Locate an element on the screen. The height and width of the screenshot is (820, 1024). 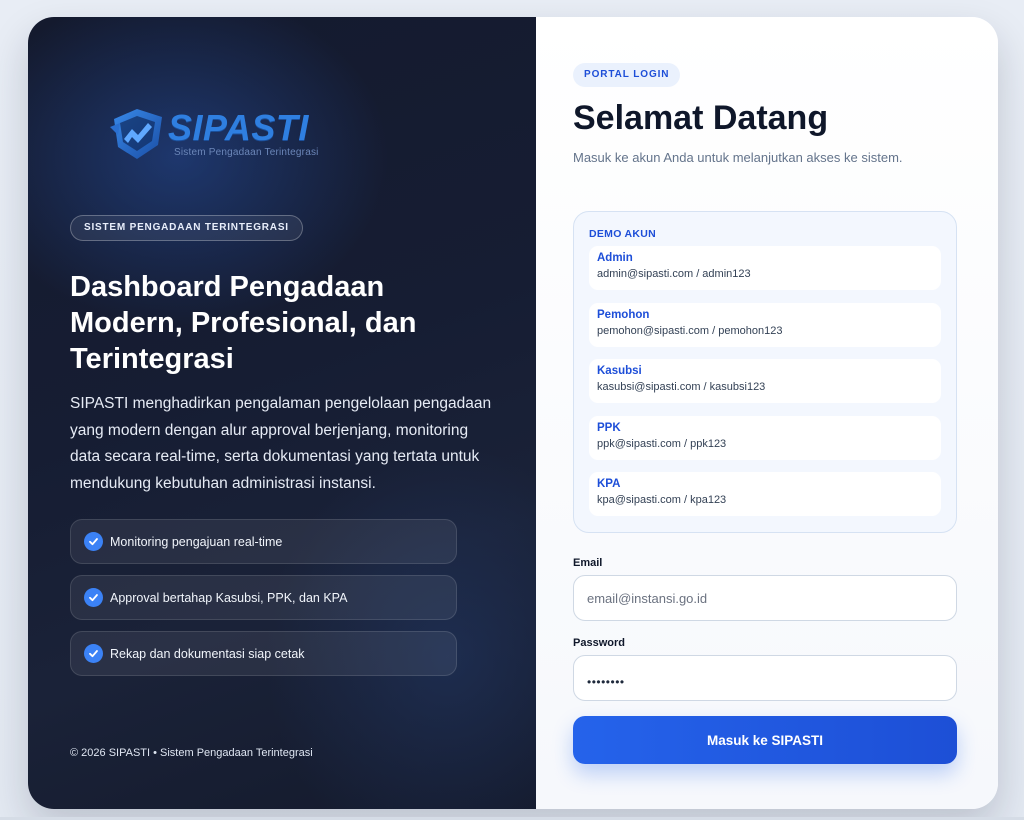
brand-name: SIPASTI is located at coordinates (238, 127).